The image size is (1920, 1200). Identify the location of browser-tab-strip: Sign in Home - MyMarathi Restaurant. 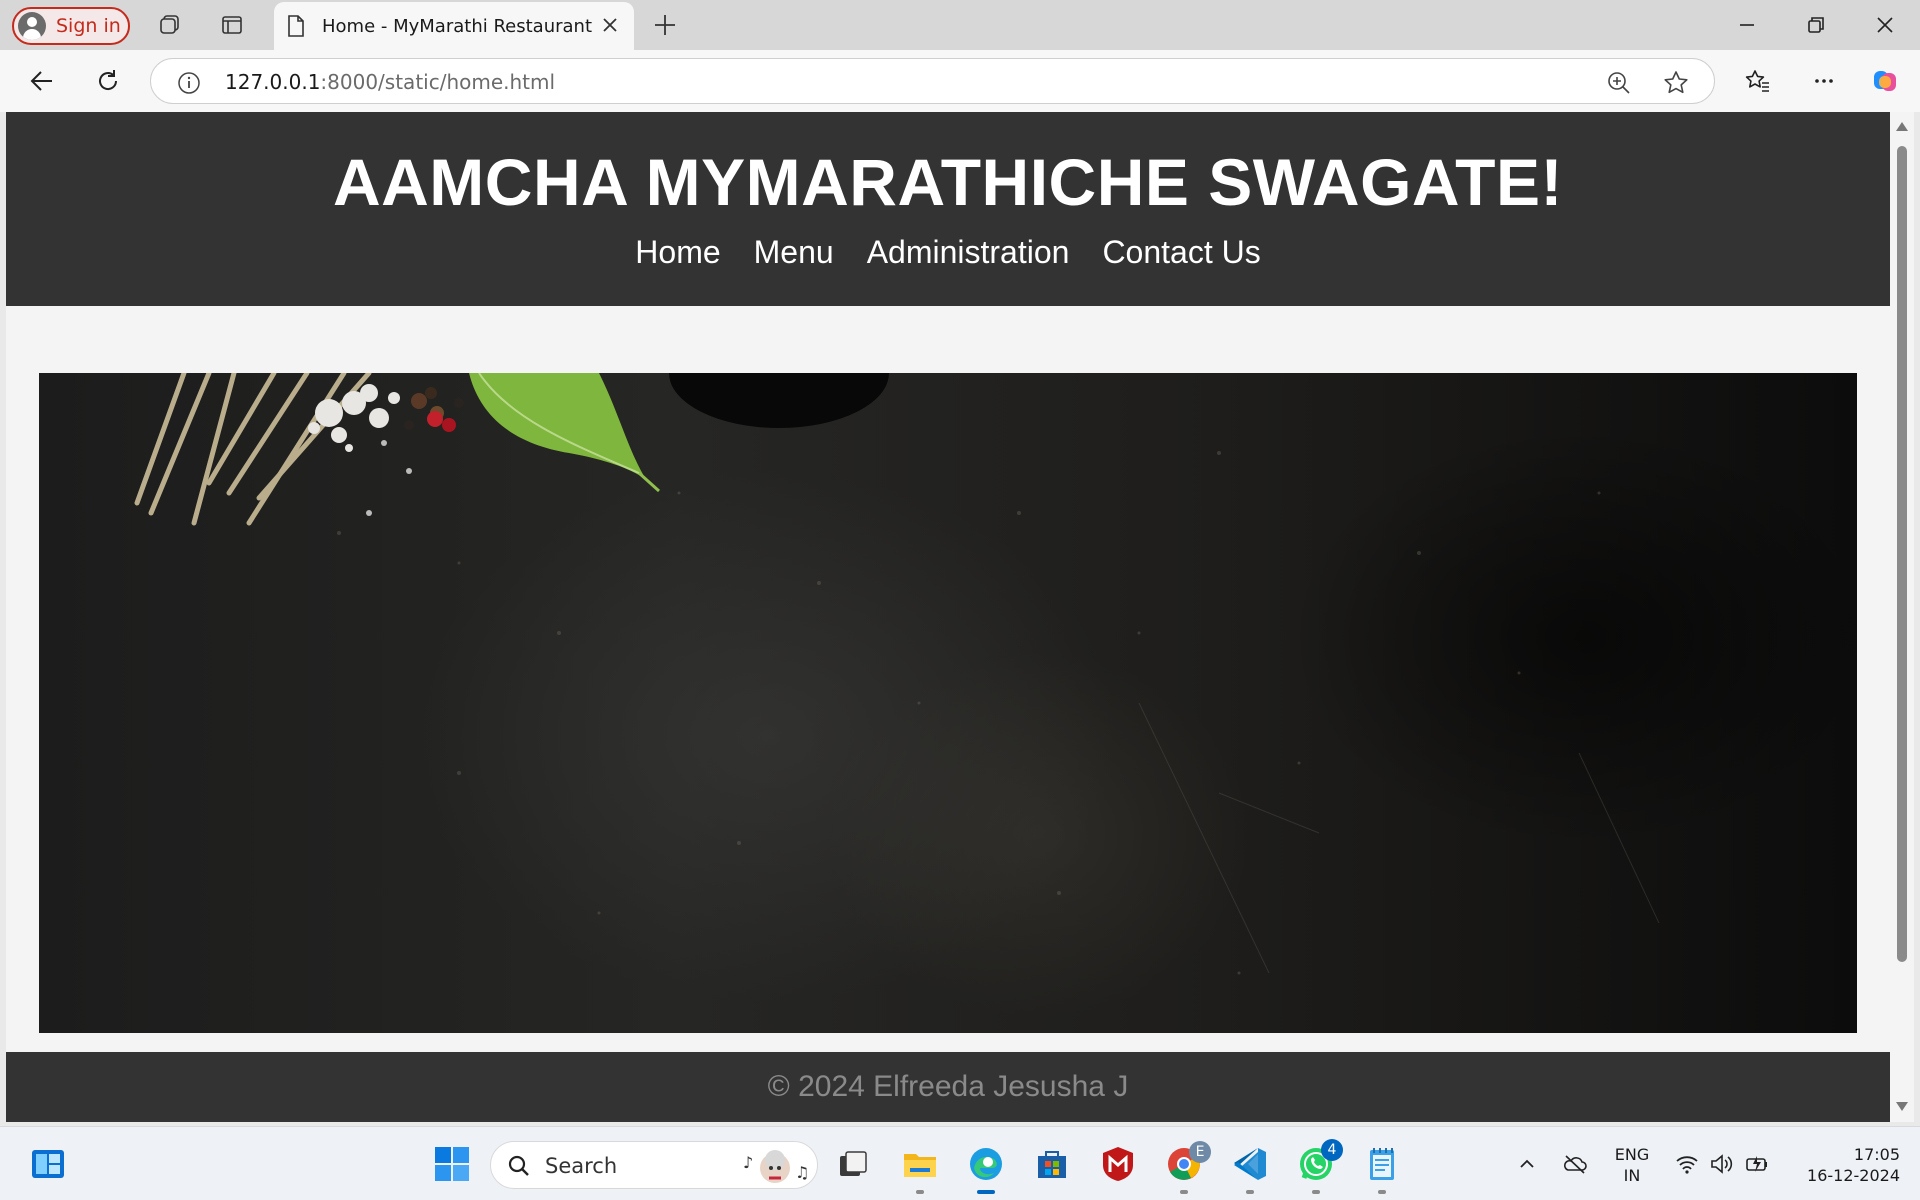
(960, 25).